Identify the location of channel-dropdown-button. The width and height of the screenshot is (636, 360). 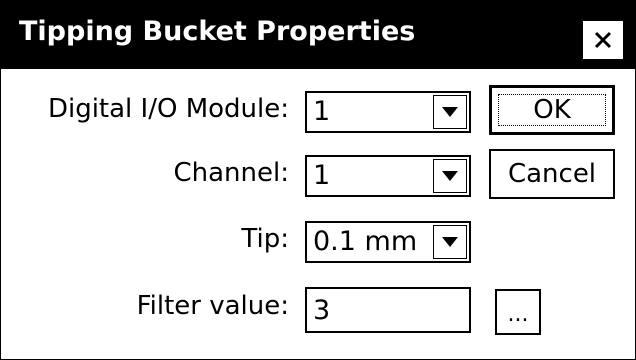
(450, 176).